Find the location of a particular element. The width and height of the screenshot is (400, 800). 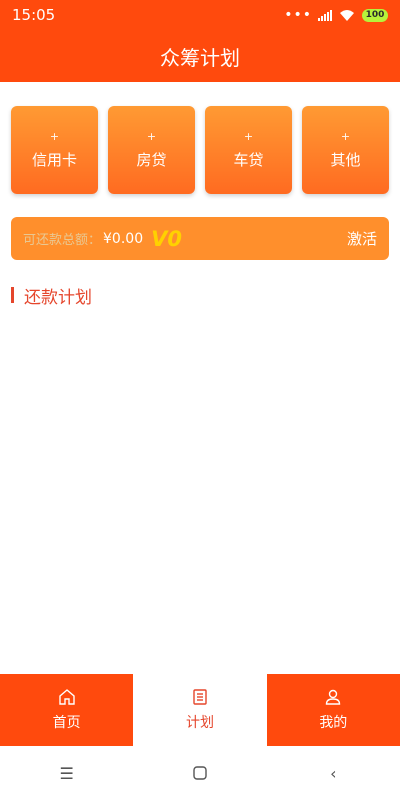

signal-icon is located at coordinates (325, 15).